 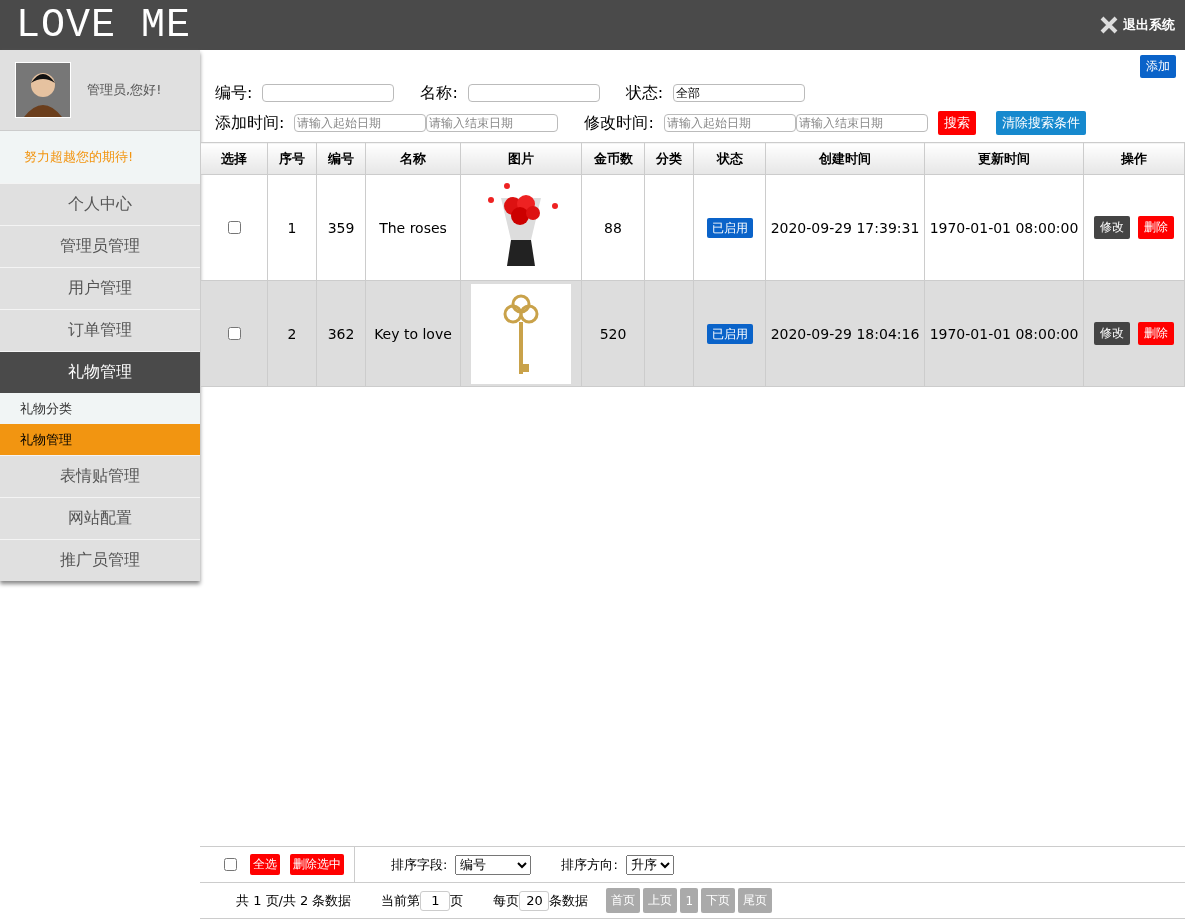 What do you see at coordinates (292, 158) in the screenshot?
I see `column-header: 序号` at bounding box center [292, 158].